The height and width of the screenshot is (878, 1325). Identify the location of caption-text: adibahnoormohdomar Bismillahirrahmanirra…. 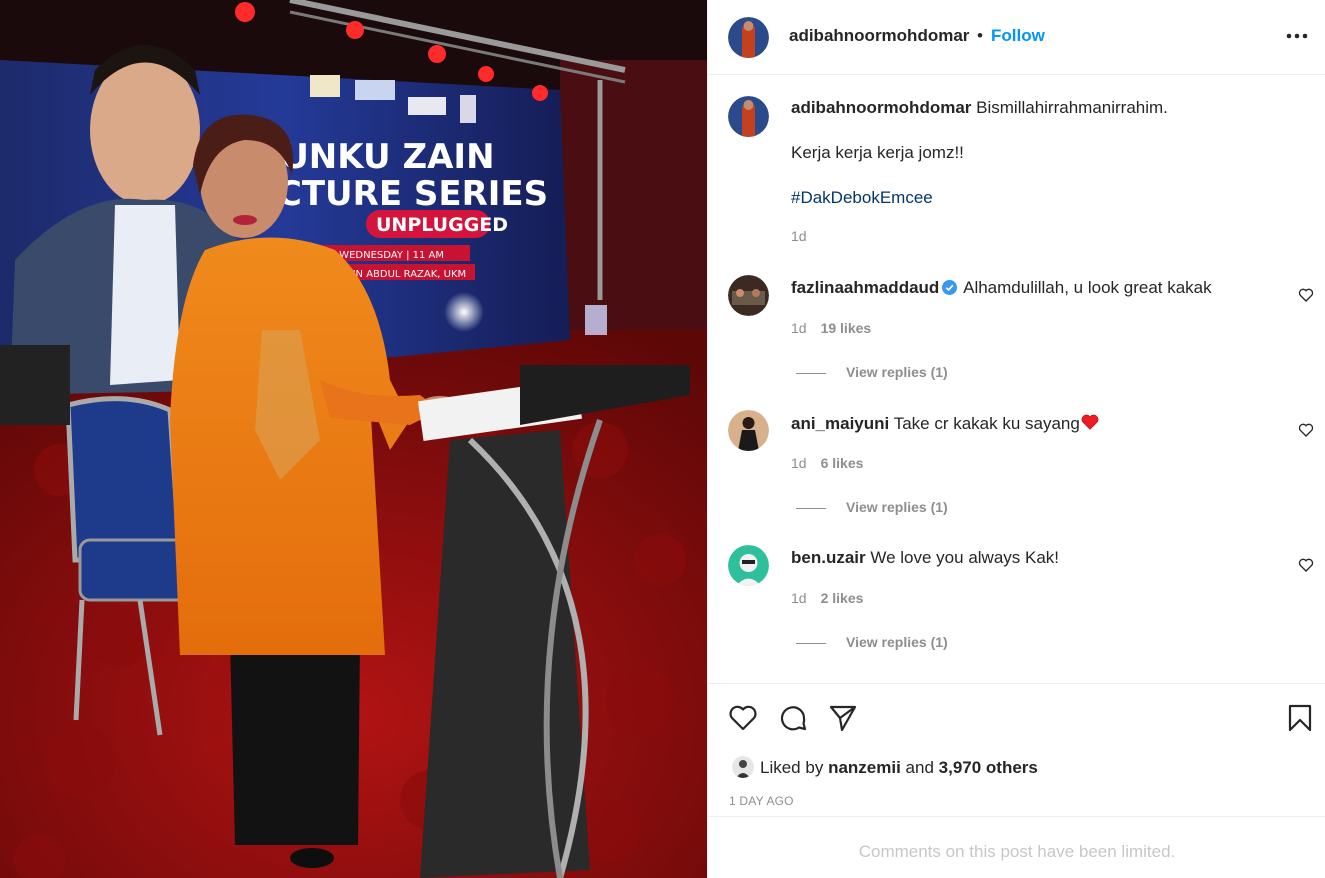
(1036, 108).